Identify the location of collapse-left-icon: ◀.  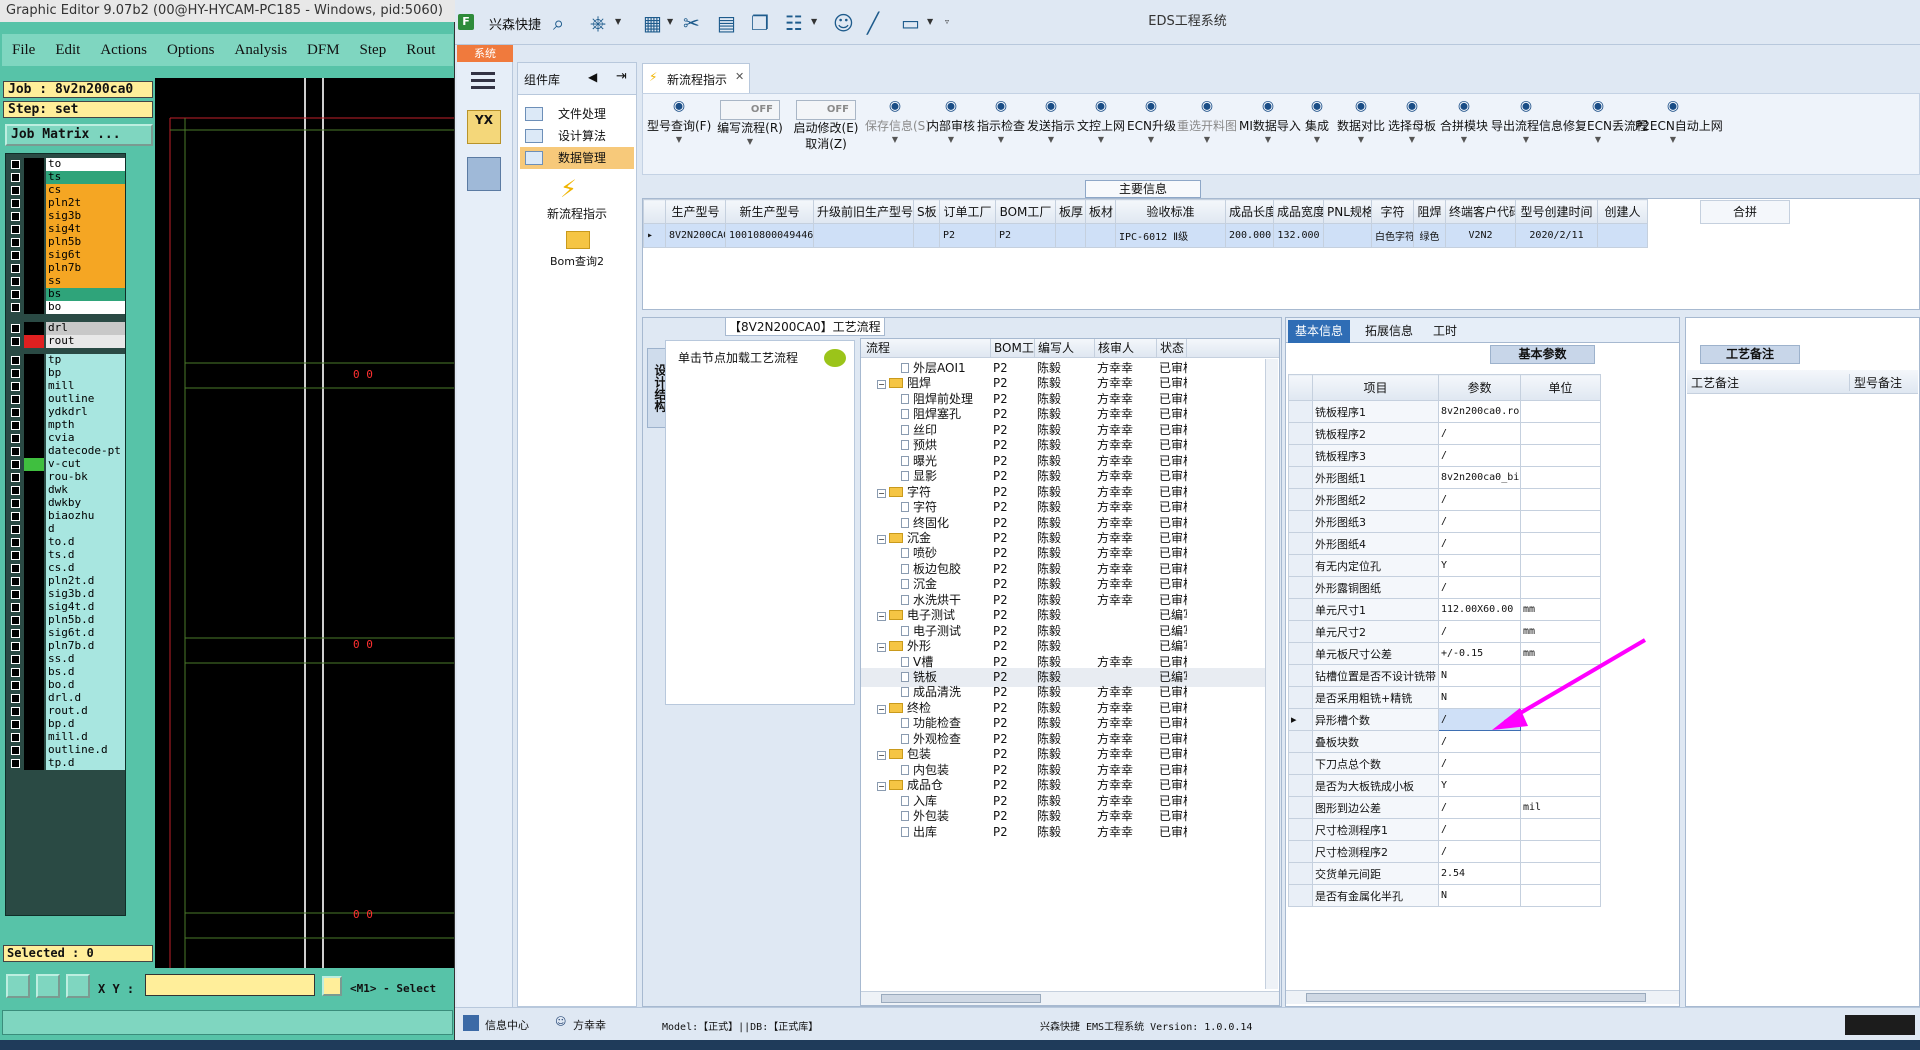
(592, 77).